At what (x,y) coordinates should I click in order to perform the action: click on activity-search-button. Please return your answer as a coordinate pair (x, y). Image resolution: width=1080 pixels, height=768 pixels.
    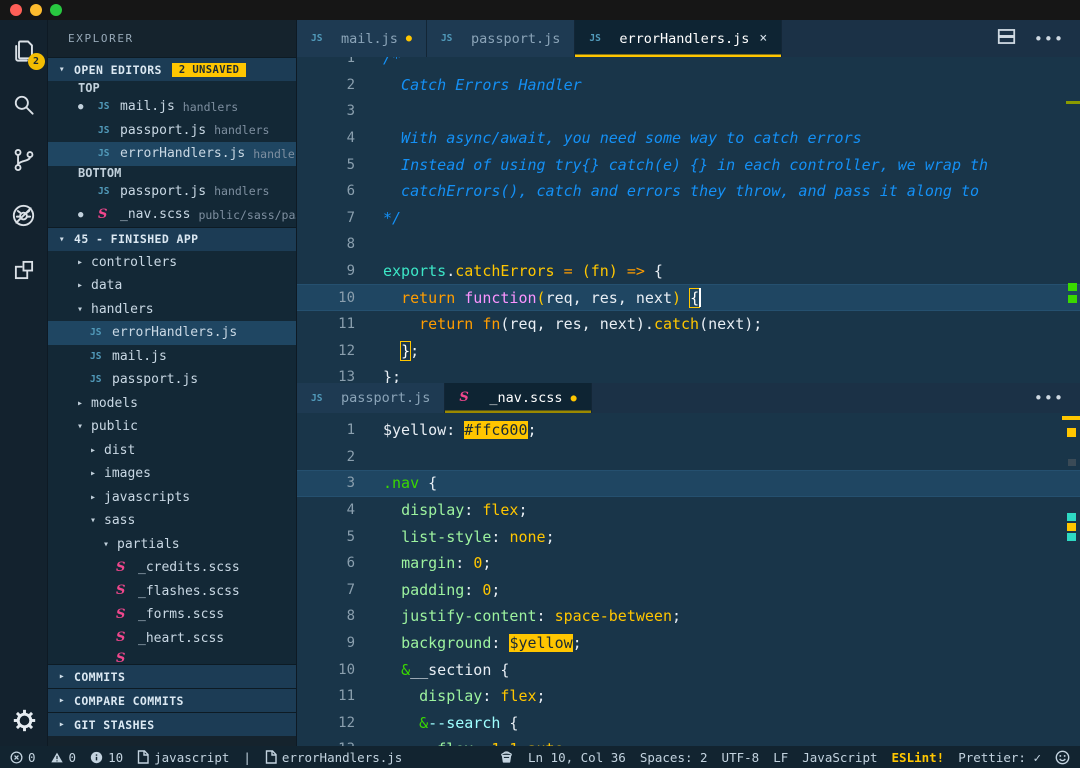
    Looking at the image, I should click on (24, 105).